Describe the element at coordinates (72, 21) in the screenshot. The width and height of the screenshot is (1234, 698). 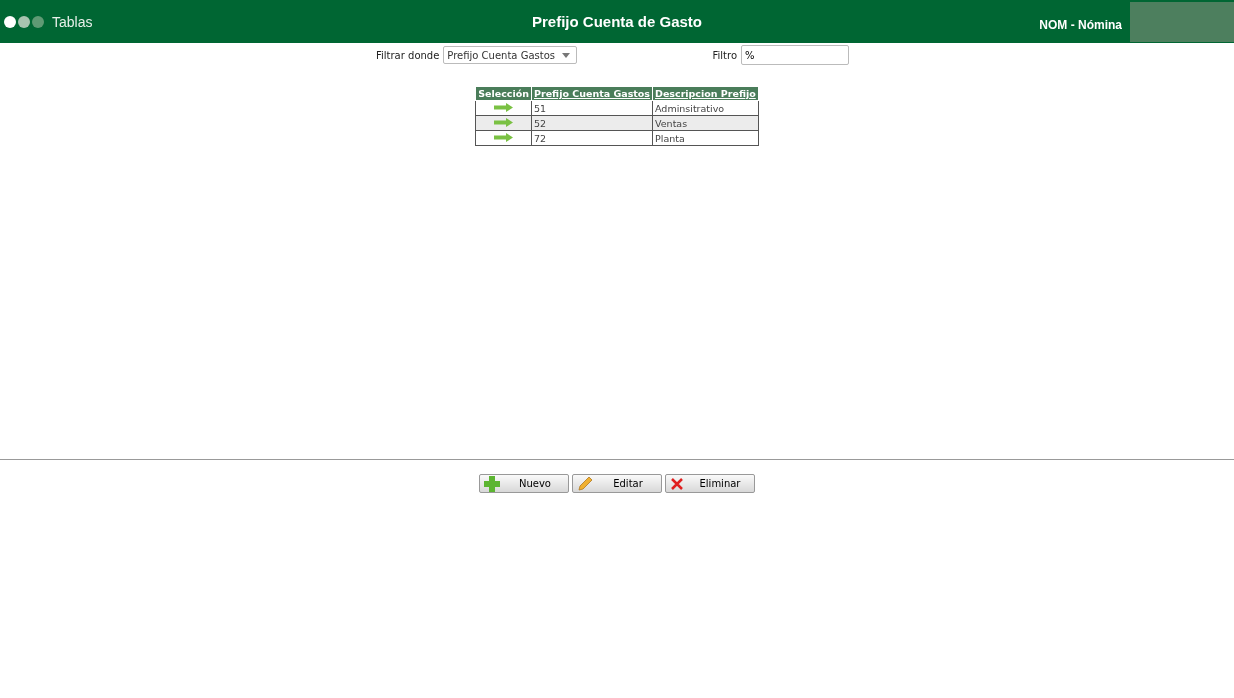
I see `section-title: Tablas` at that location.